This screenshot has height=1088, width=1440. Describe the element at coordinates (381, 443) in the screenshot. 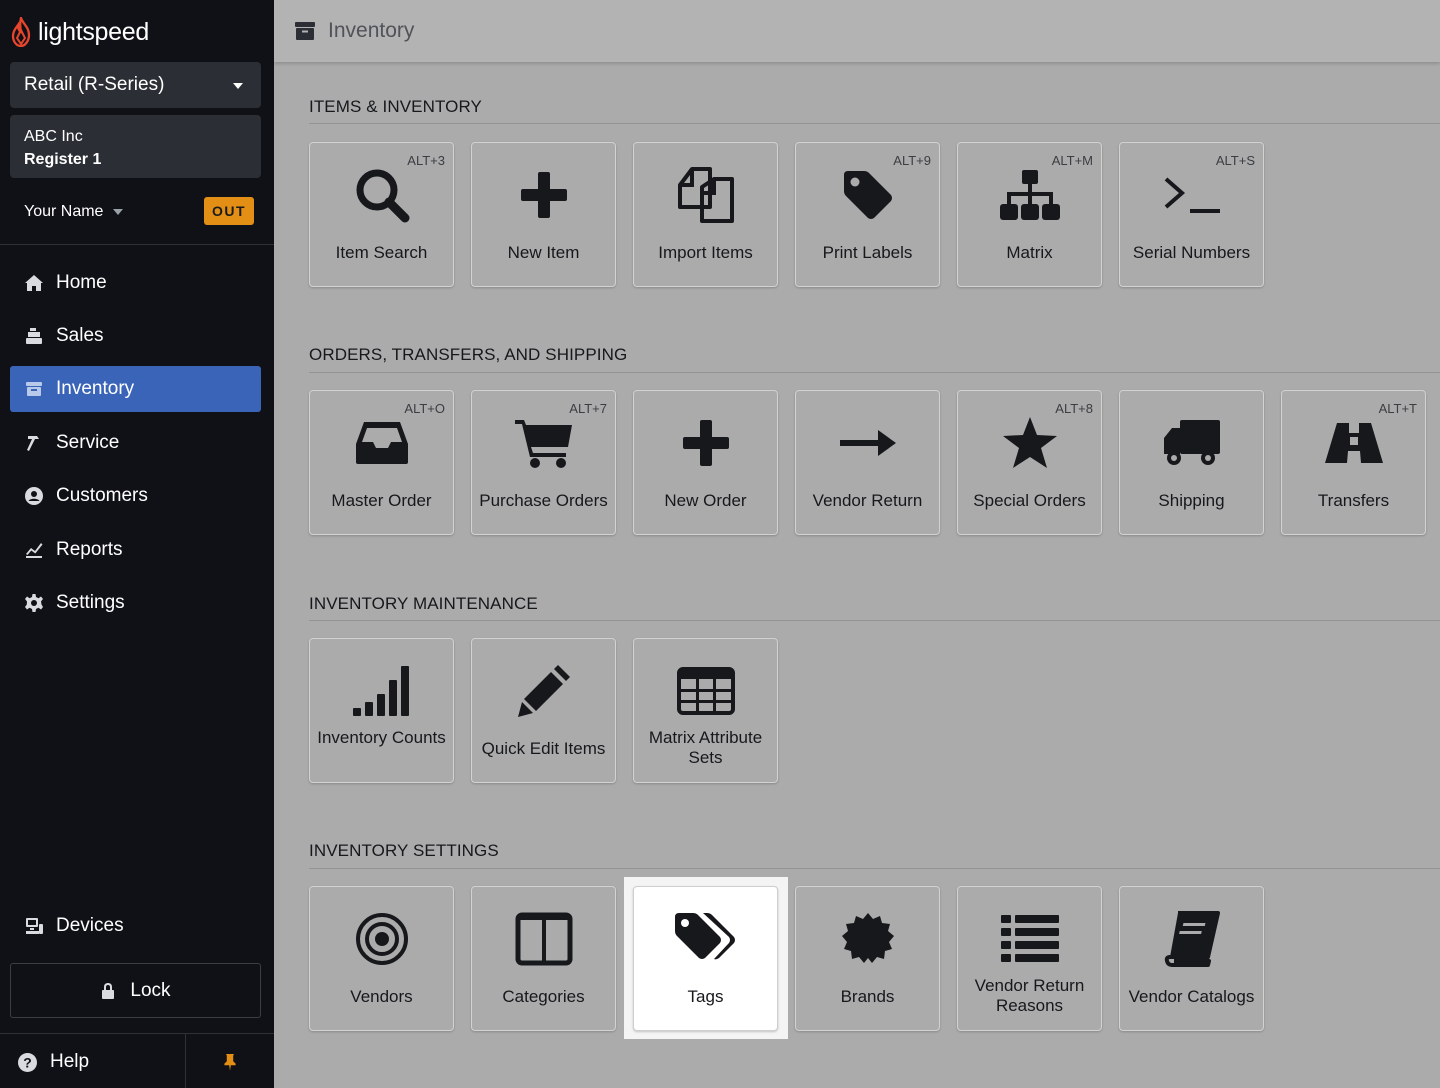

I see `inbox-icon` at that location.